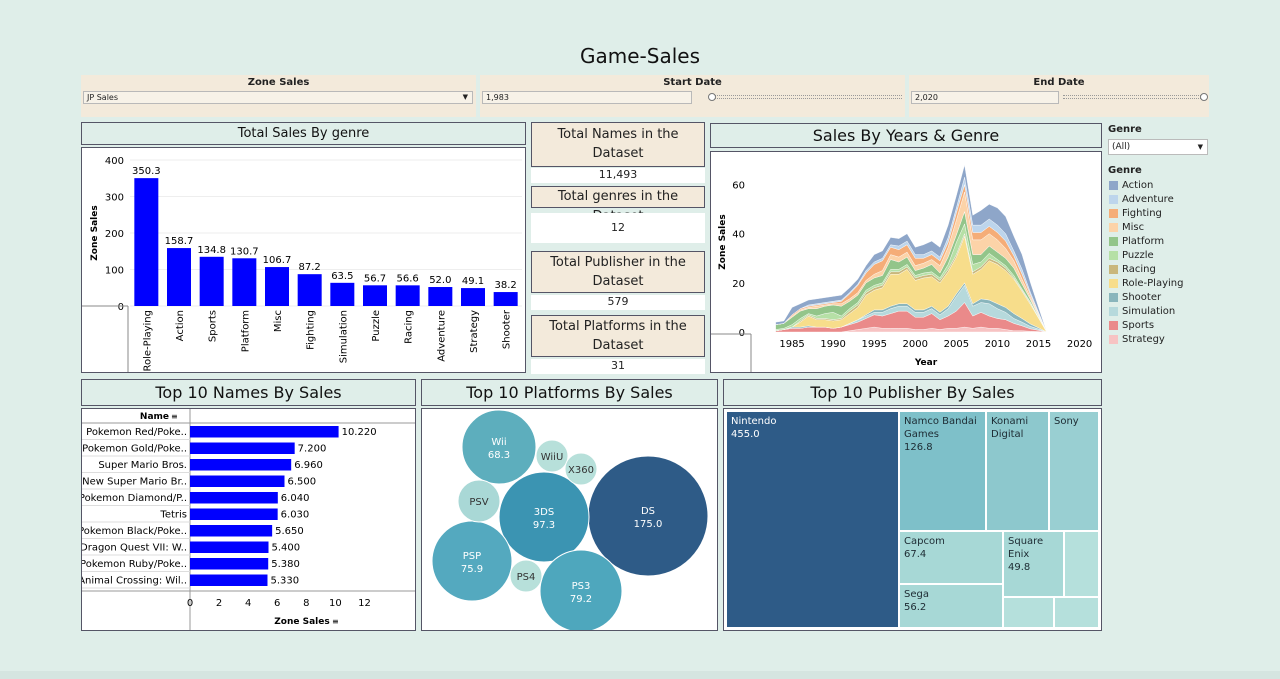  I want to click on y-tick-label: 200, so click(114, 234).